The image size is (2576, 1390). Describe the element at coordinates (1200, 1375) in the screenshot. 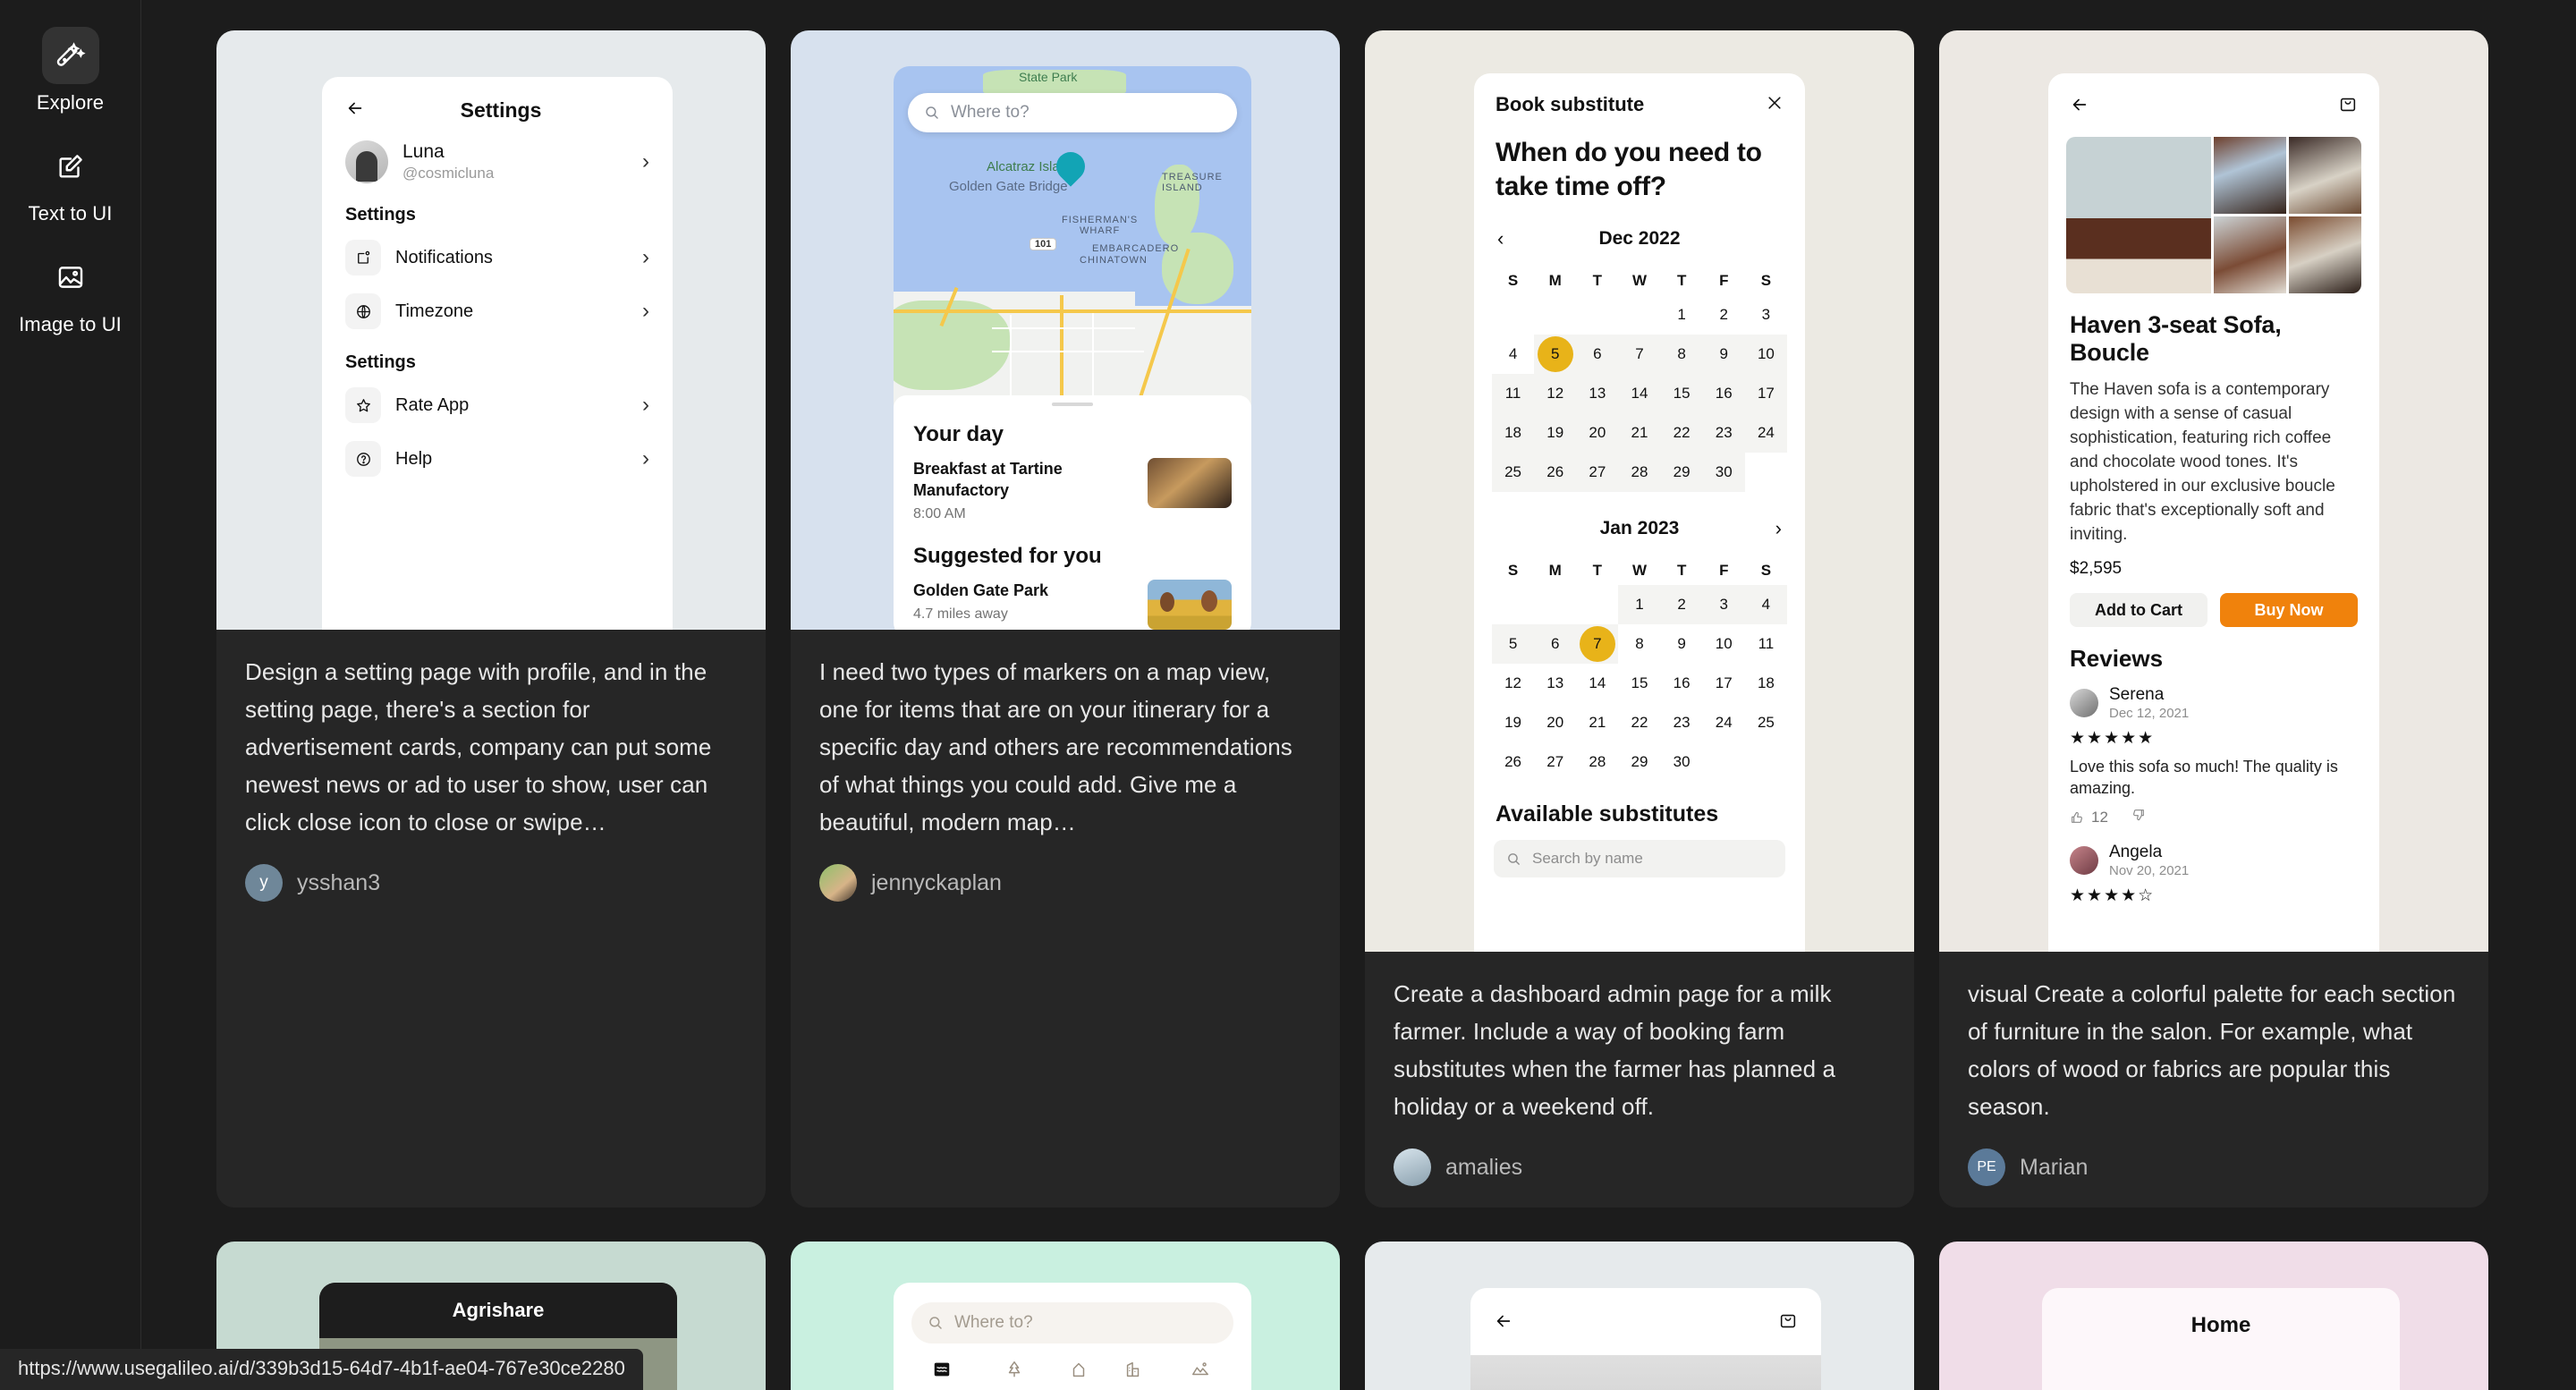

I see `tab-mountain: Mountain` at that location.